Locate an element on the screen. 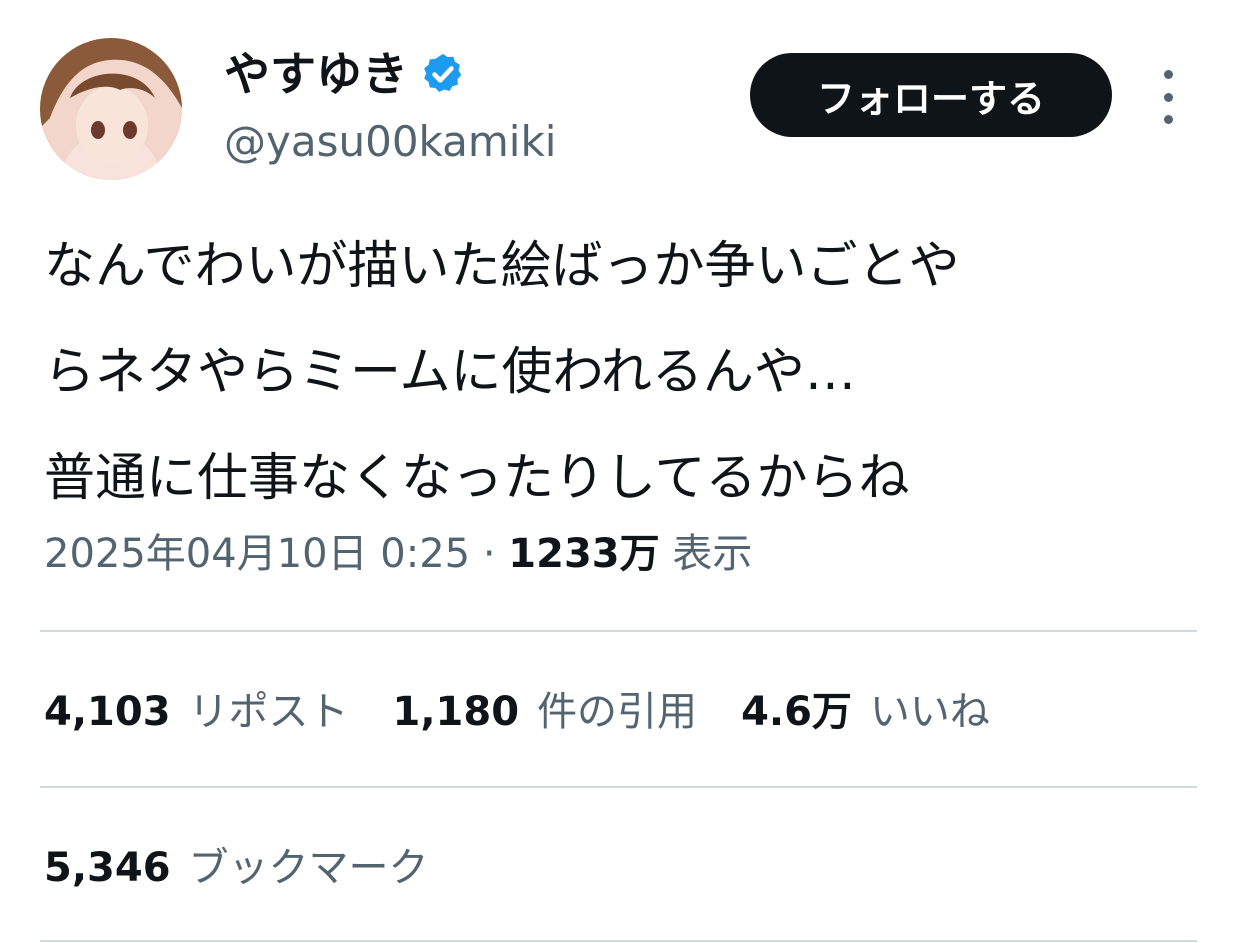 The width and height of the screenshot is (1239, 943). author-handle: @yasu00kamiki is located at coordinates (390, 142).